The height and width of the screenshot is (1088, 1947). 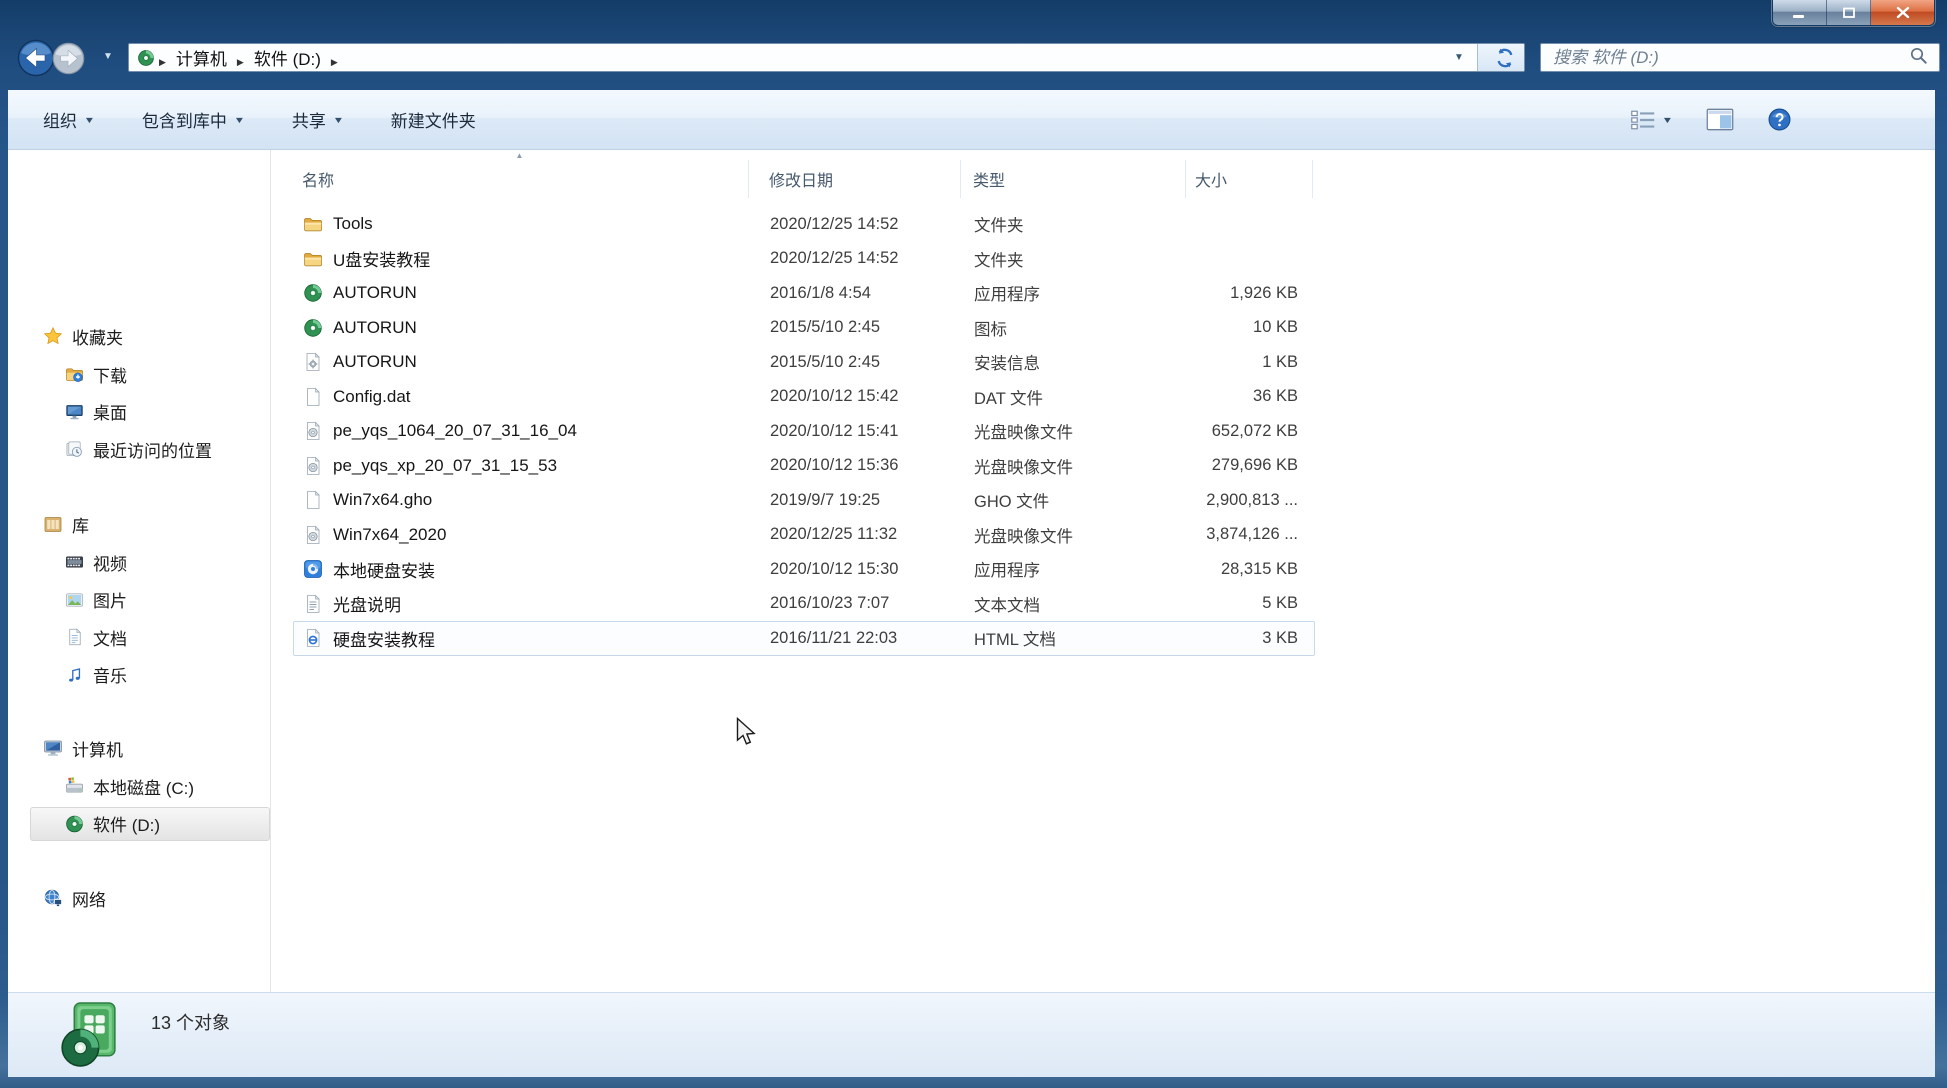 I want to click on file-row: AUTORUN 2015/5/10 2:45 安装信息 1 KB, so click(x=804, y=362).